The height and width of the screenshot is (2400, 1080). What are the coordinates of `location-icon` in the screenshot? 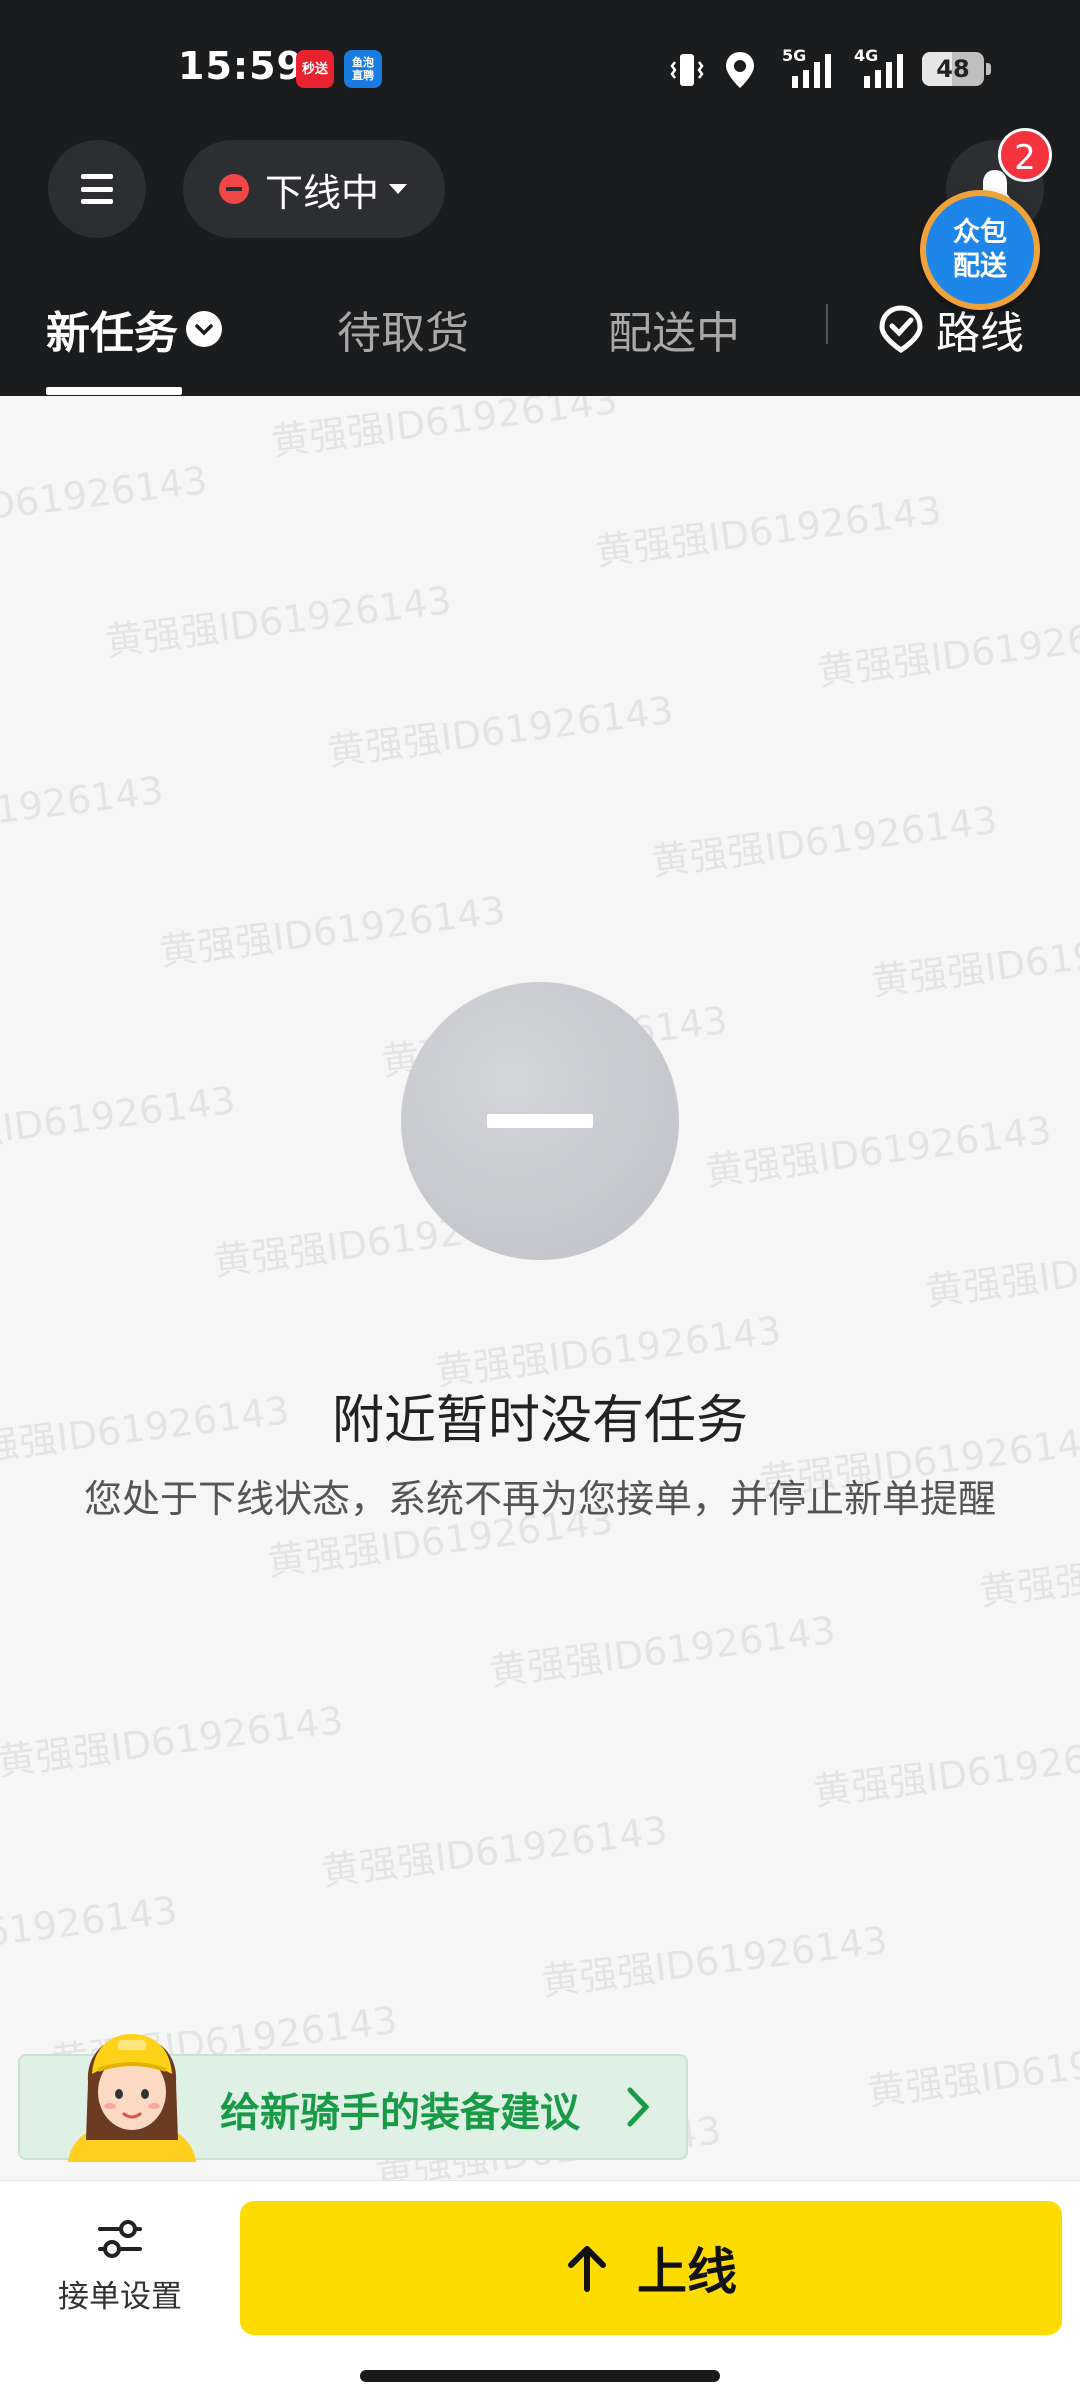 It's located at (740, 70).